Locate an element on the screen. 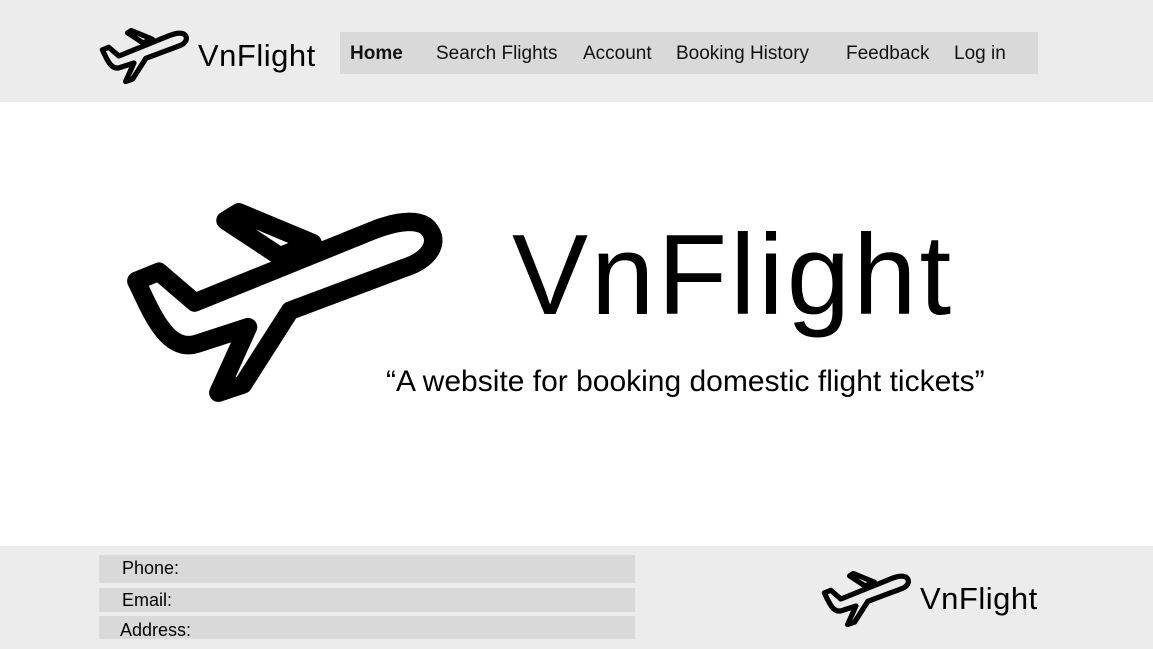 Image resolution: width=1153 pixels, height=649 pixels. footer-email-field: Email: is located at coordinates (367, 600).